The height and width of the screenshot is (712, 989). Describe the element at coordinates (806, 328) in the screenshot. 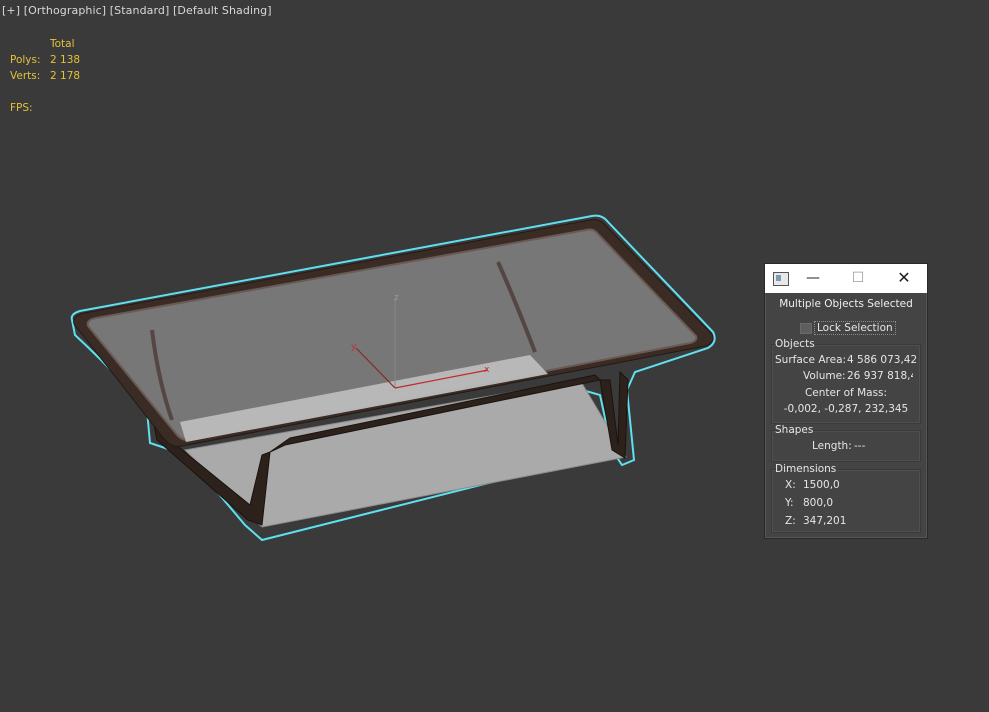

I see `lock-selection-checkbox` at that location.